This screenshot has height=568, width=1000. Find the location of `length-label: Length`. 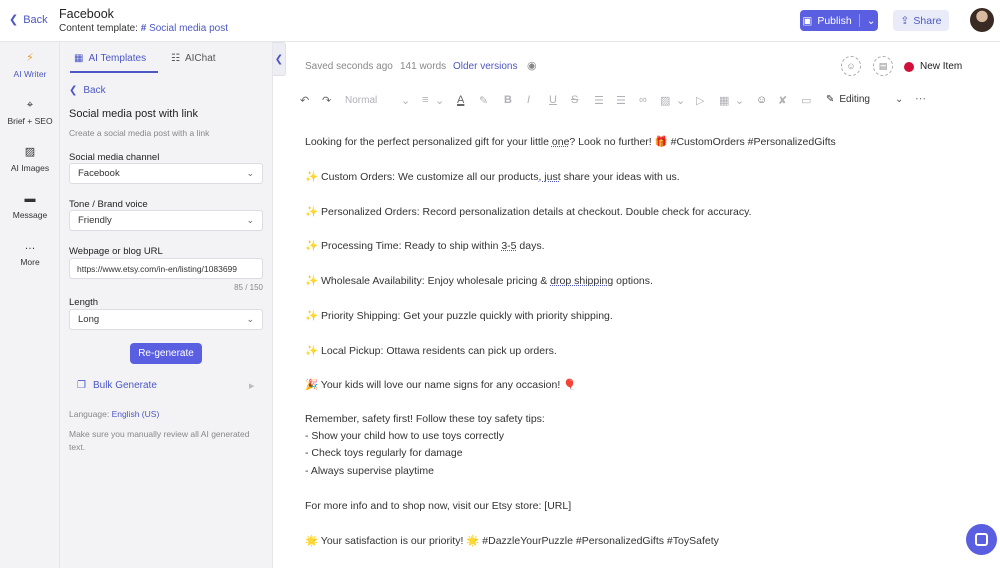

length-label: Length is located at coordinates (84, 302).